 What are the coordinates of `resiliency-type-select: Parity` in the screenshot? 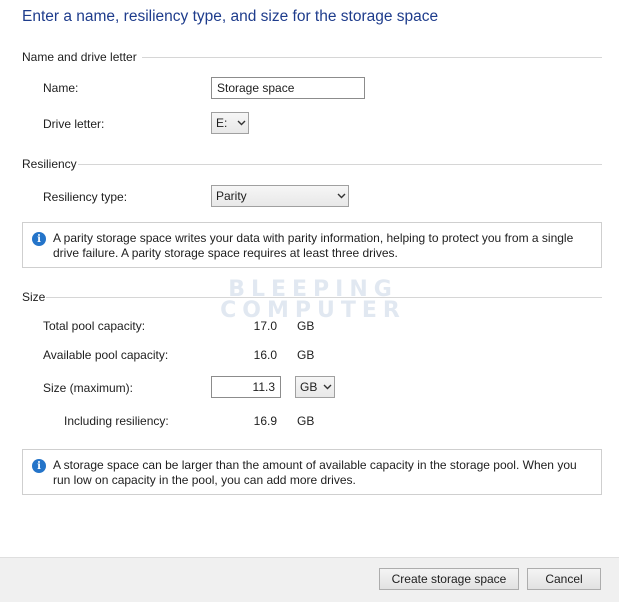 It's located at (280, 196).